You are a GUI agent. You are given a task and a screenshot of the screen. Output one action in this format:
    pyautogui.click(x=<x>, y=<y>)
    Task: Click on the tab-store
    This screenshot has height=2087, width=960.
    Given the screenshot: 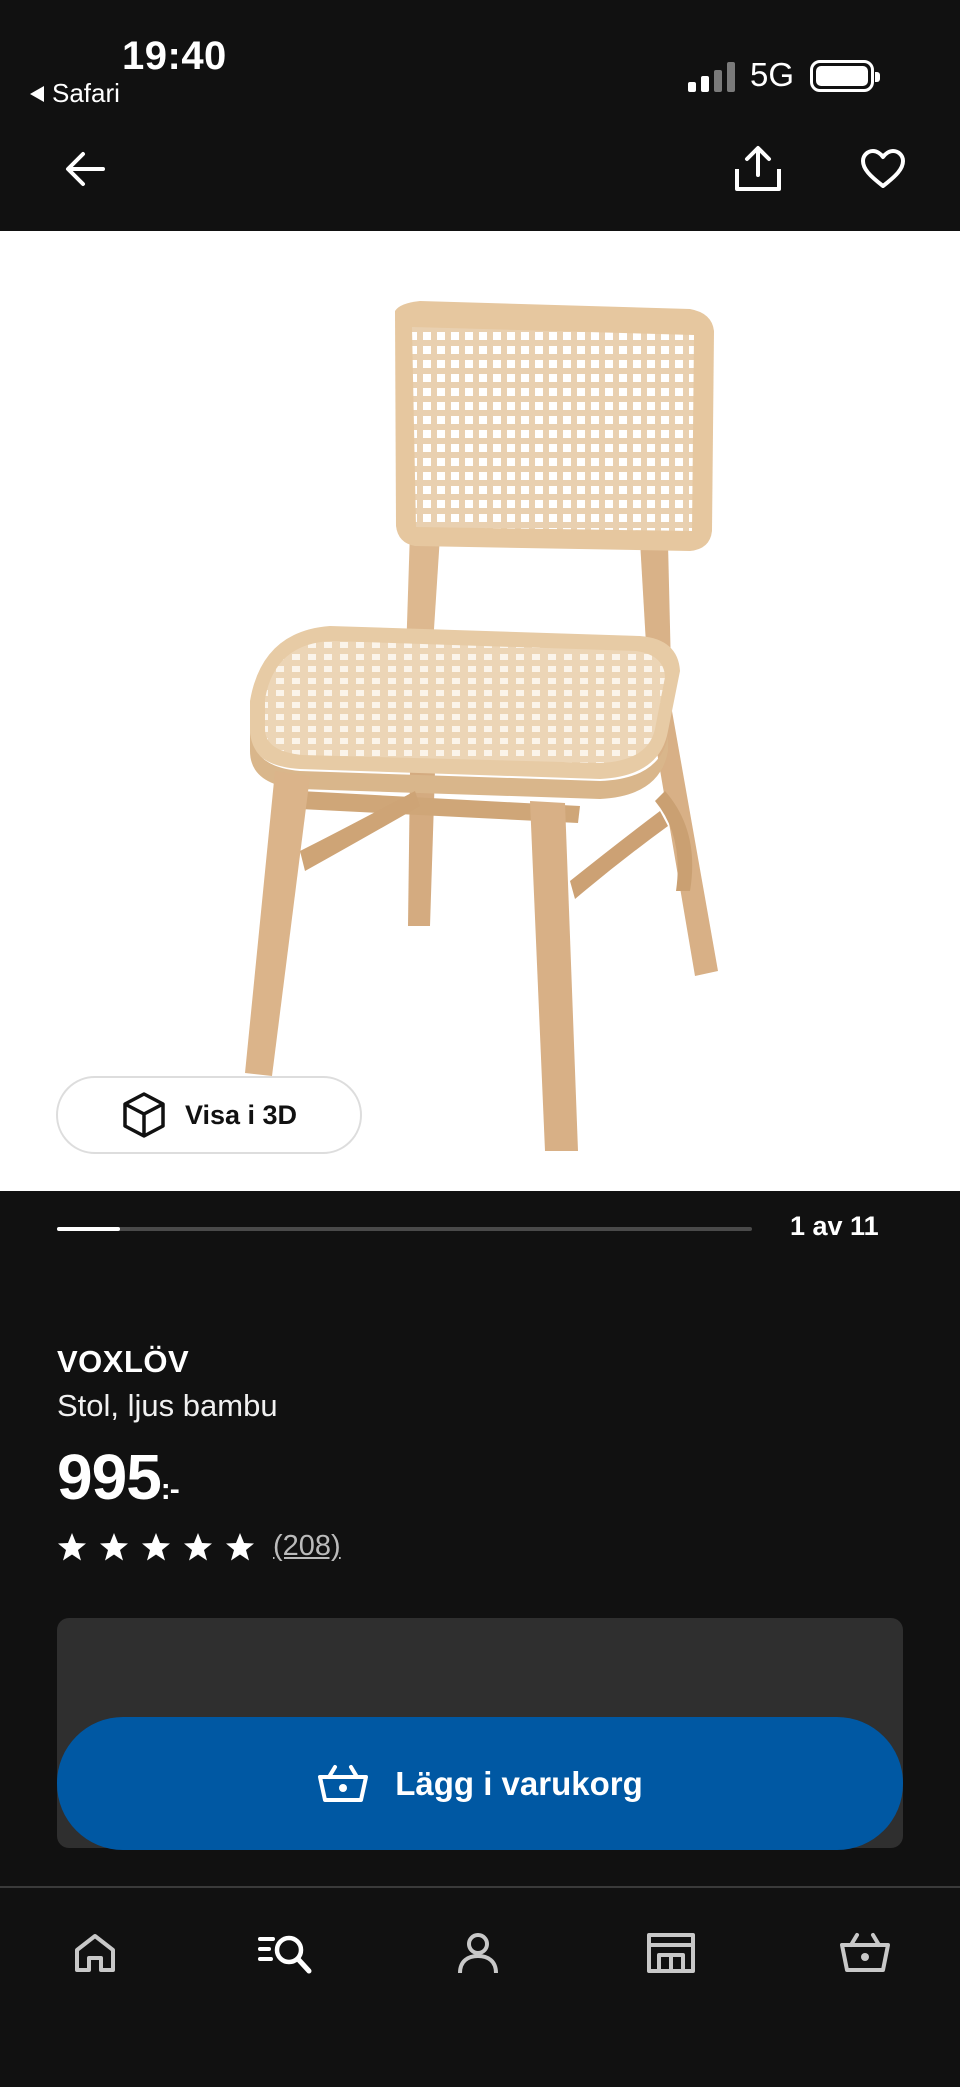 What is the action you would take?
    pyautogui.click(x=671, y=1953)
    